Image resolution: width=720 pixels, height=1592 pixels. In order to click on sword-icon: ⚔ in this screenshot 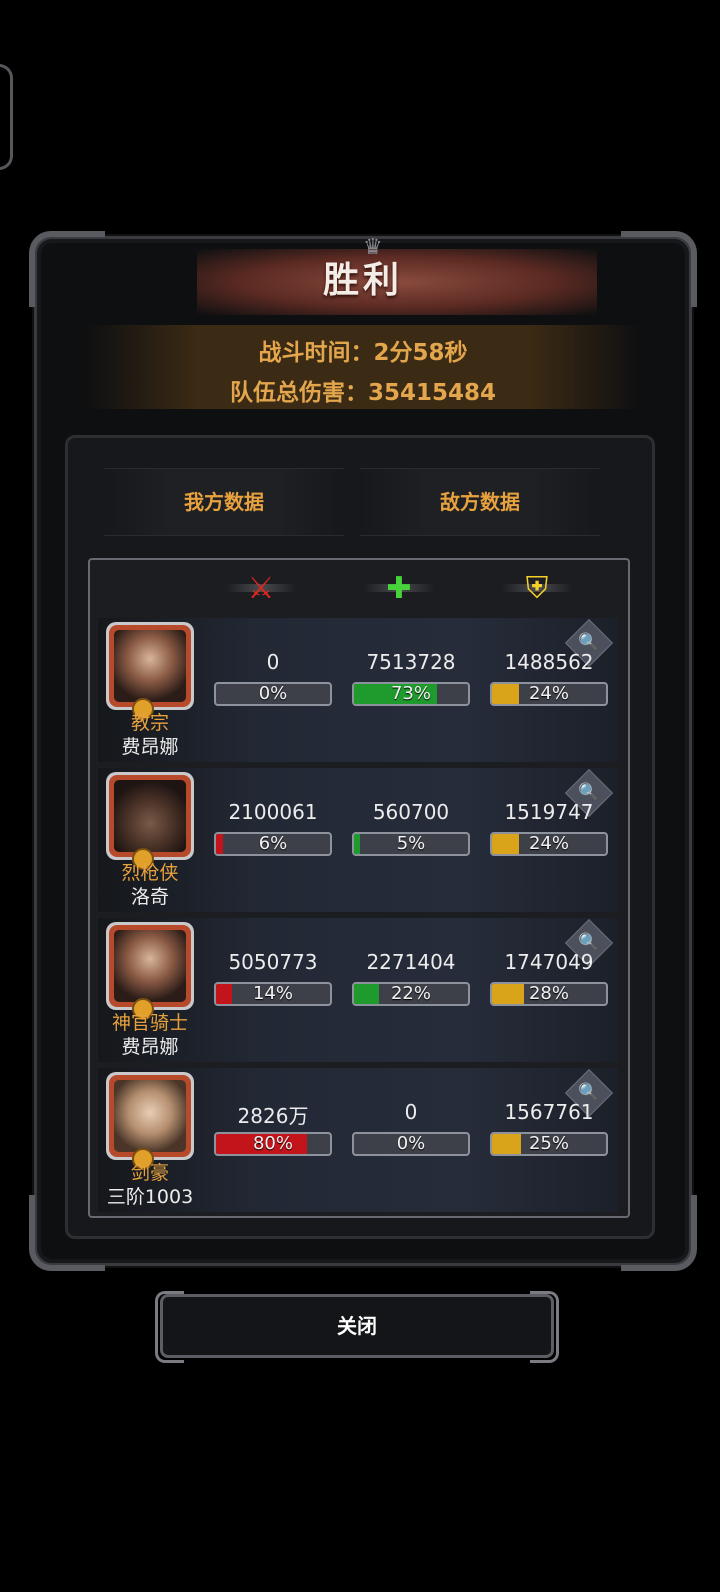, I will do `click(261, 588)`.